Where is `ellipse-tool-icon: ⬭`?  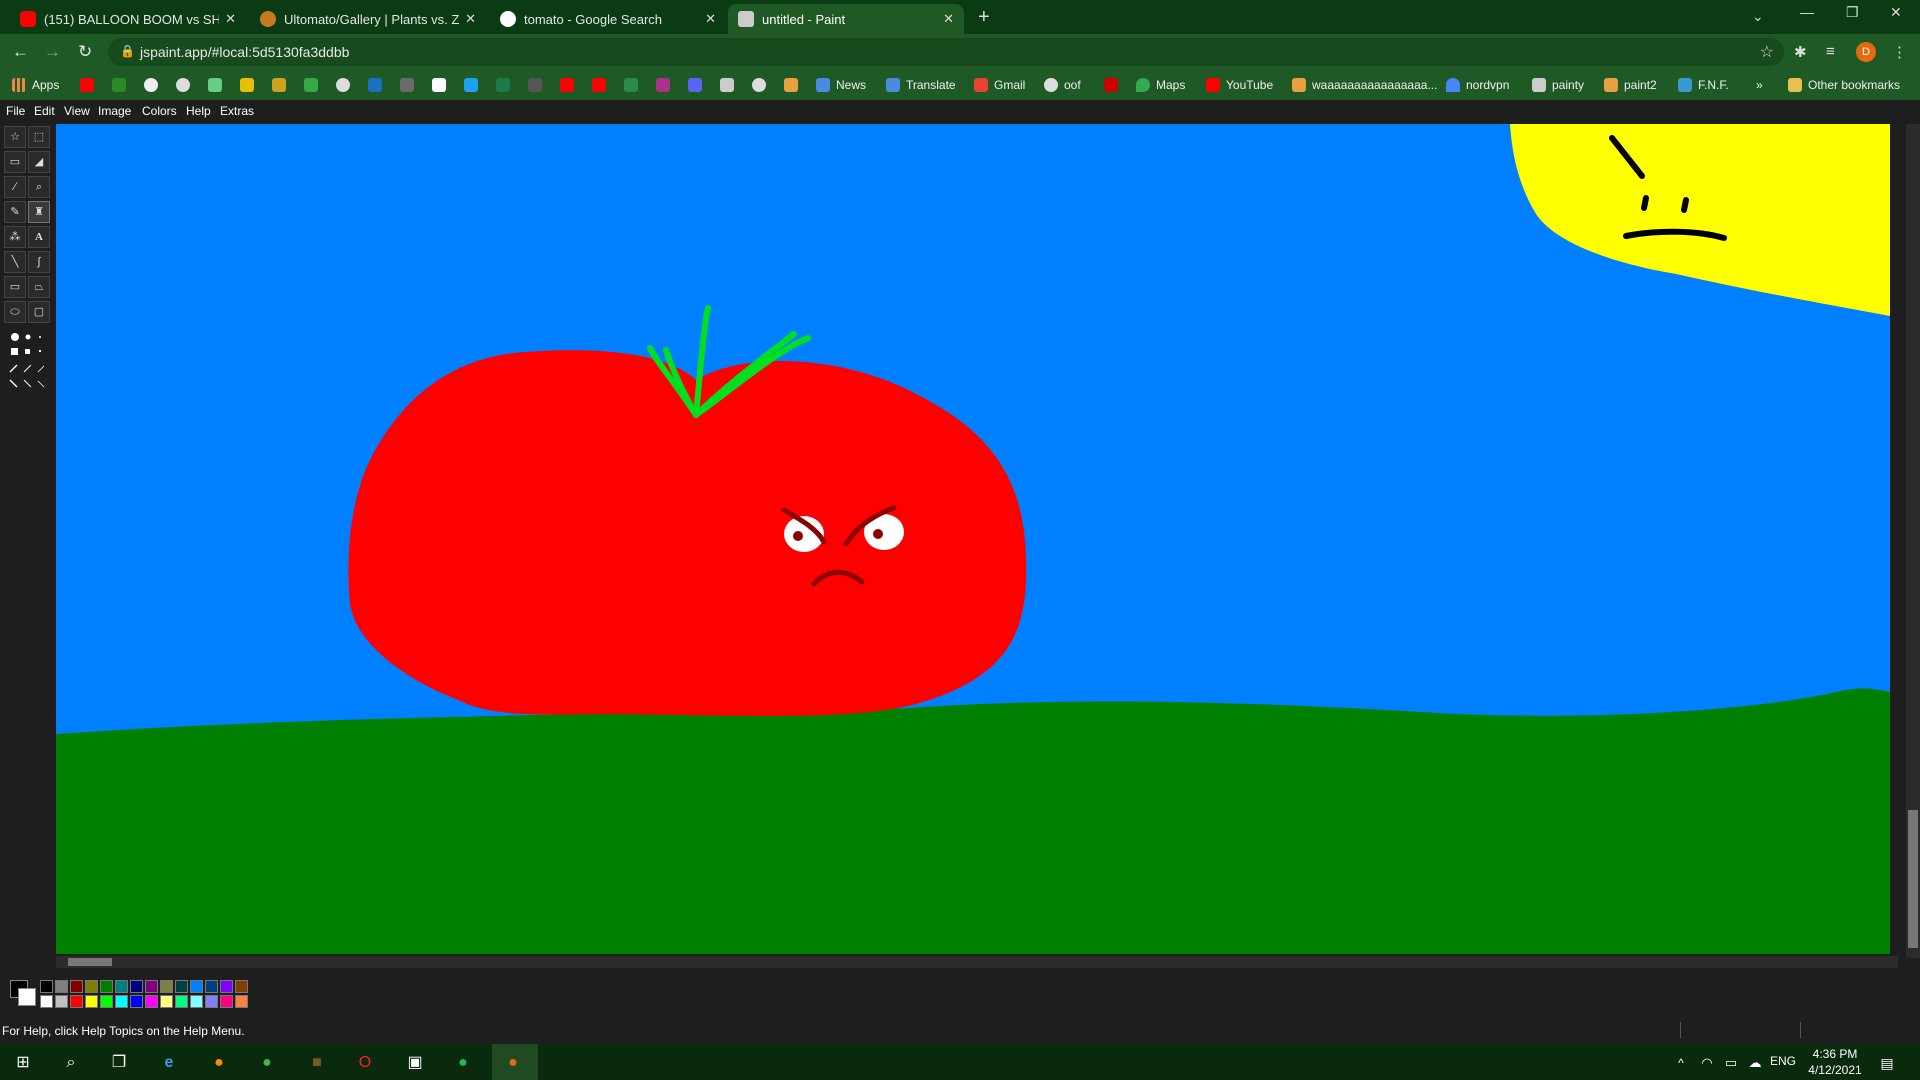 ellipse-tool-icon: ⬭ is located at coordinates (15, 312).